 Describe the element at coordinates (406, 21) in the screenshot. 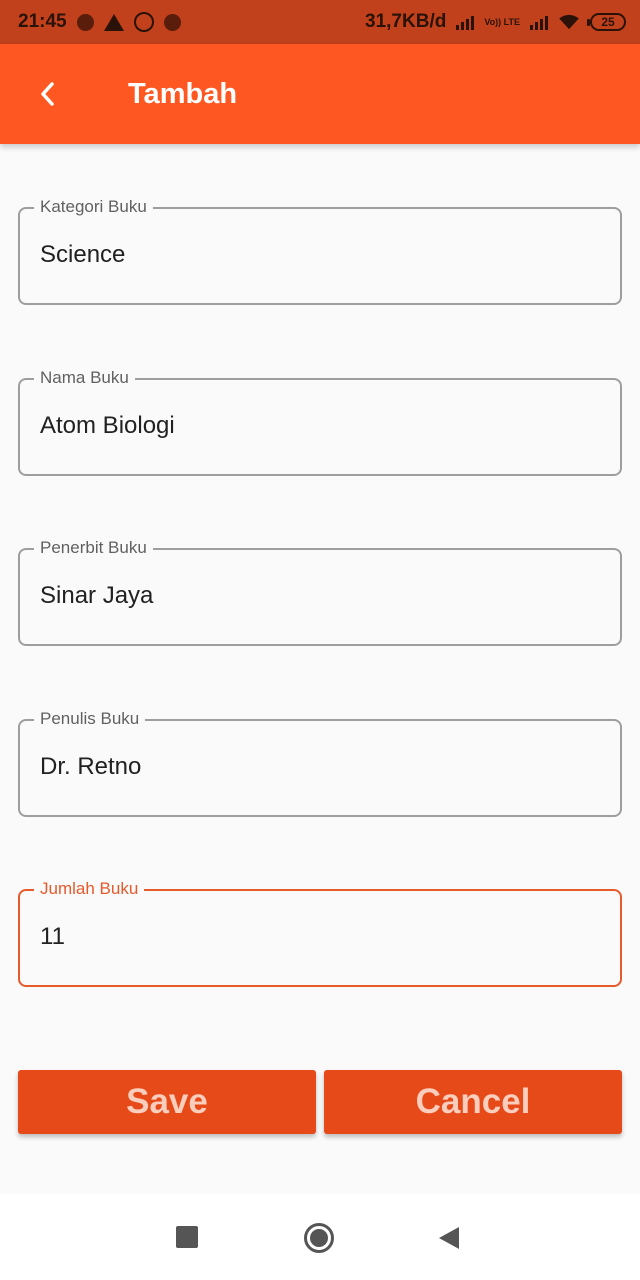

I see `network-speed: 31,7KB/d` at that location.